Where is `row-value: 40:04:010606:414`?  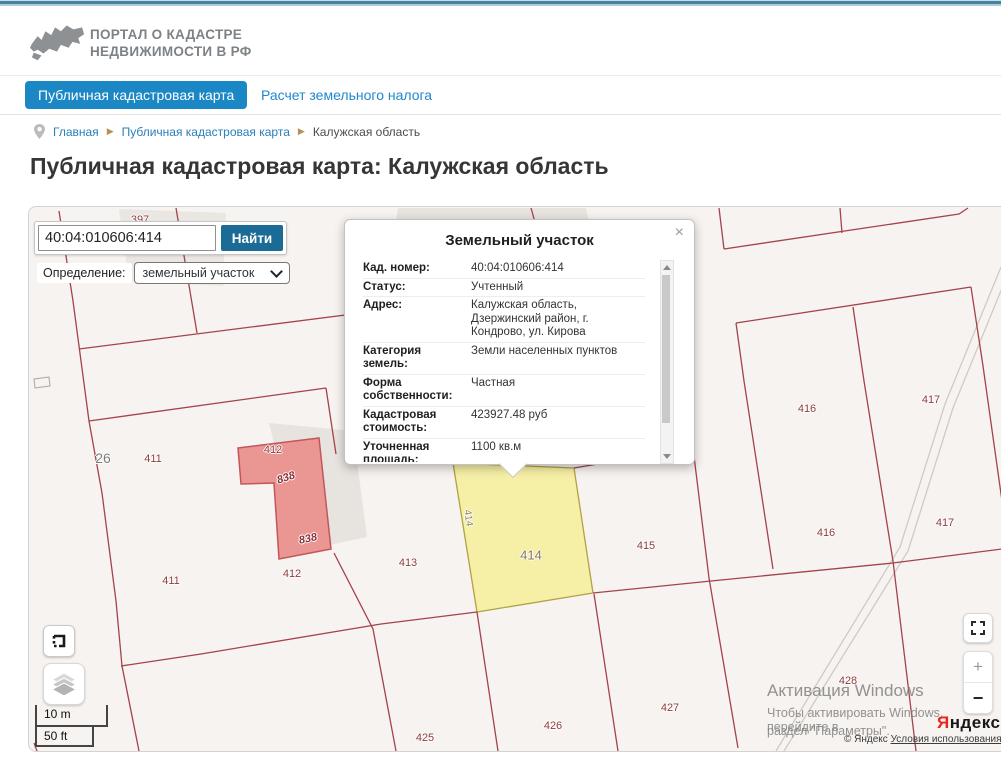 row-value: 40:04:010606:414 is located at coordinates (517, 268).